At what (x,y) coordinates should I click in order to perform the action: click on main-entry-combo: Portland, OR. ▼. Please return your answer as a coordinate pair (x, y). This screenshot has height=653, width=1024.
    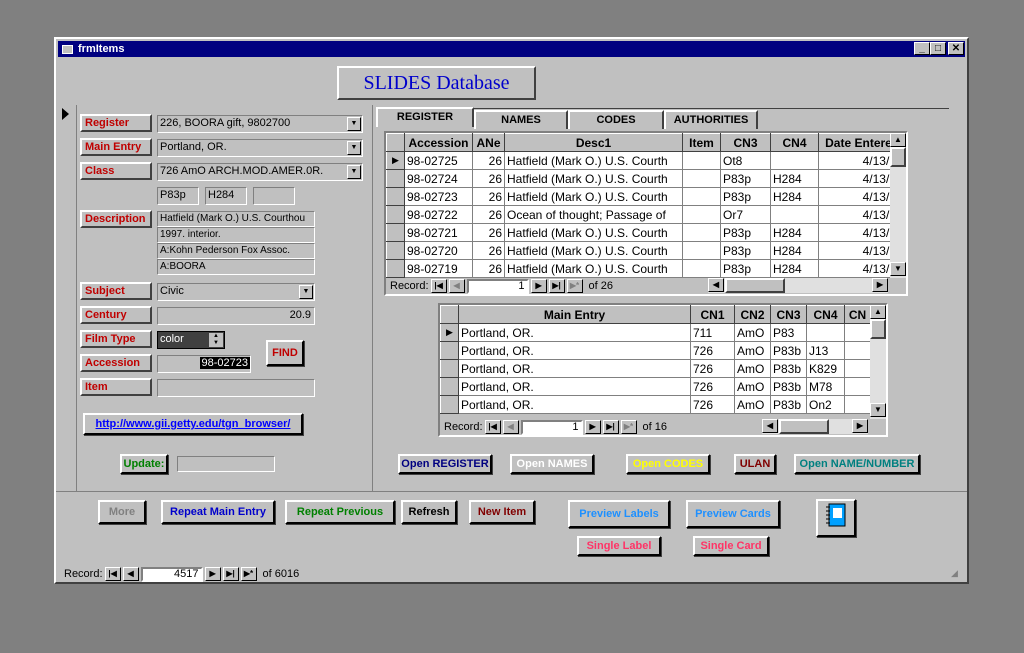
    Looking at the image, I should click on (260, 148).